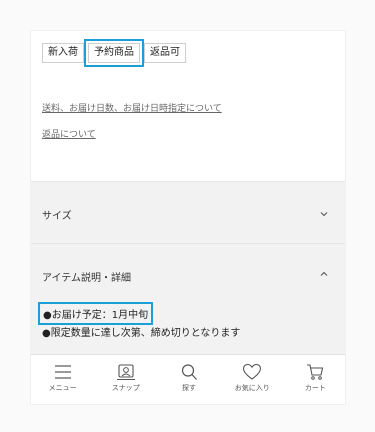 The width and height of the screenshot is (375, 432). What do you see at coordinates (315, 372) in the screenshot?
I see `cart-icon` at bounding box center [315, 372].